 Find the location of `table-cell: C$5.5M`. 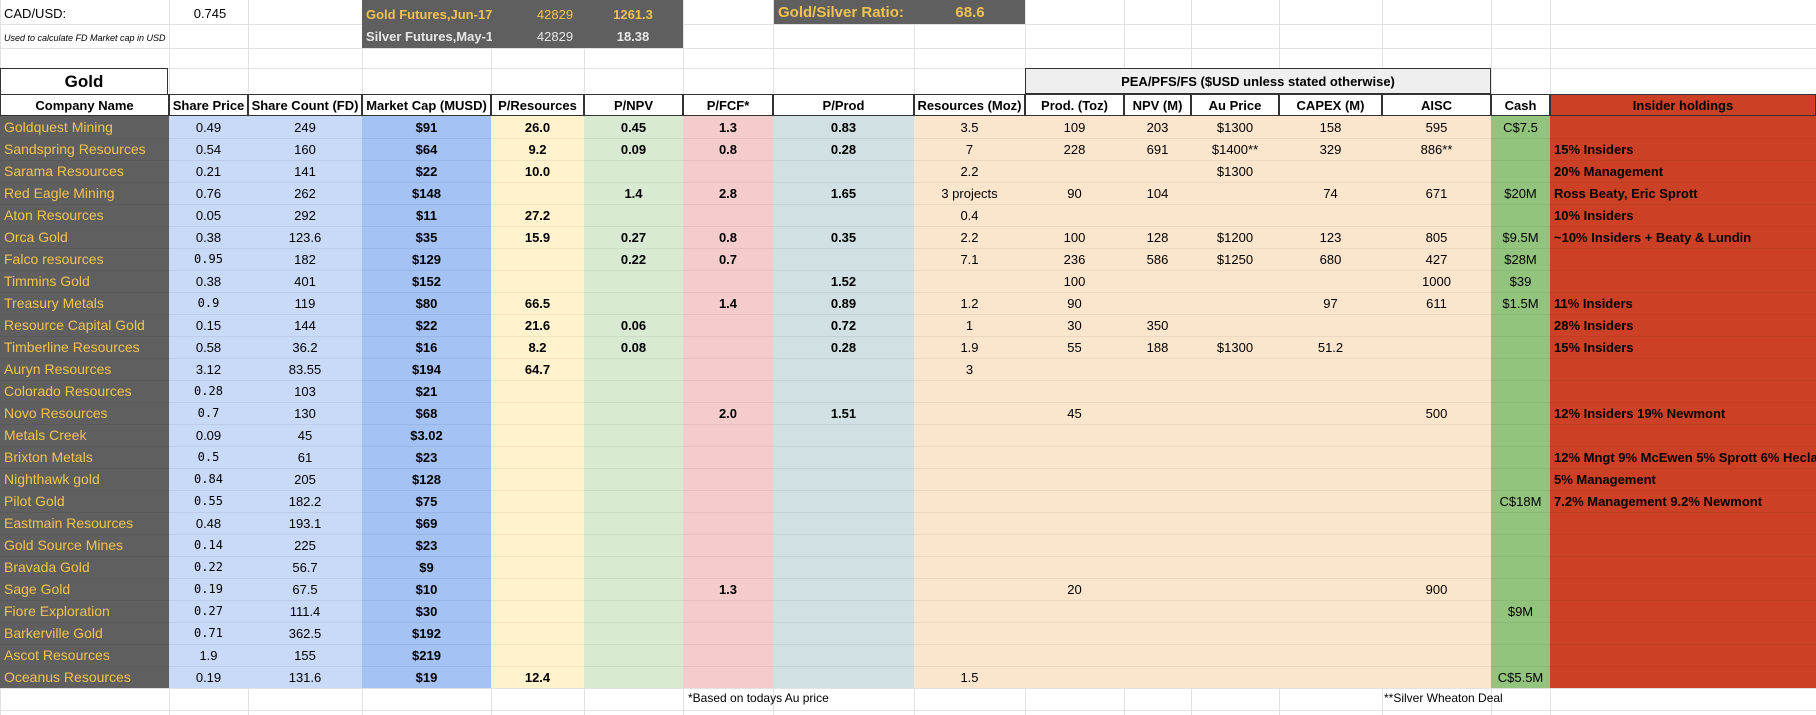

table-cell: C$5.5M is located at coordinates (1520, 677).